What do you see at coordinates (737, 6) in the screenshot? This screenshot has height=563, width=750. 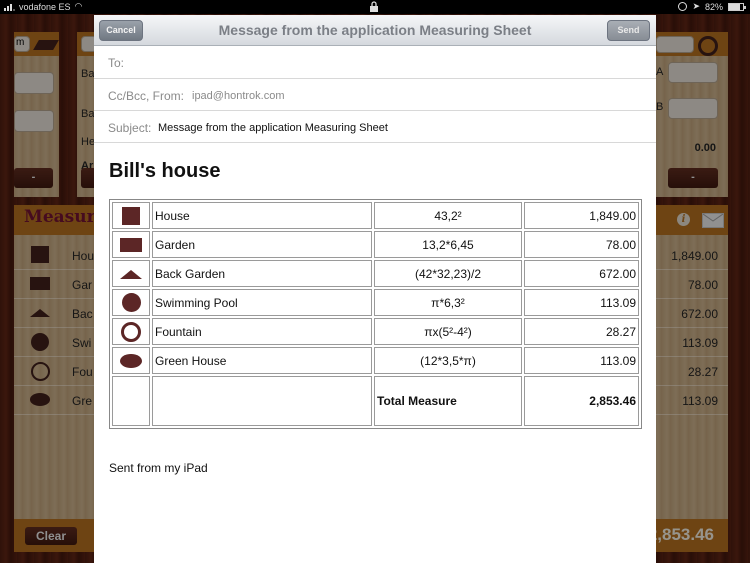 I see `battery-icon` at bounding box center [737, 6].